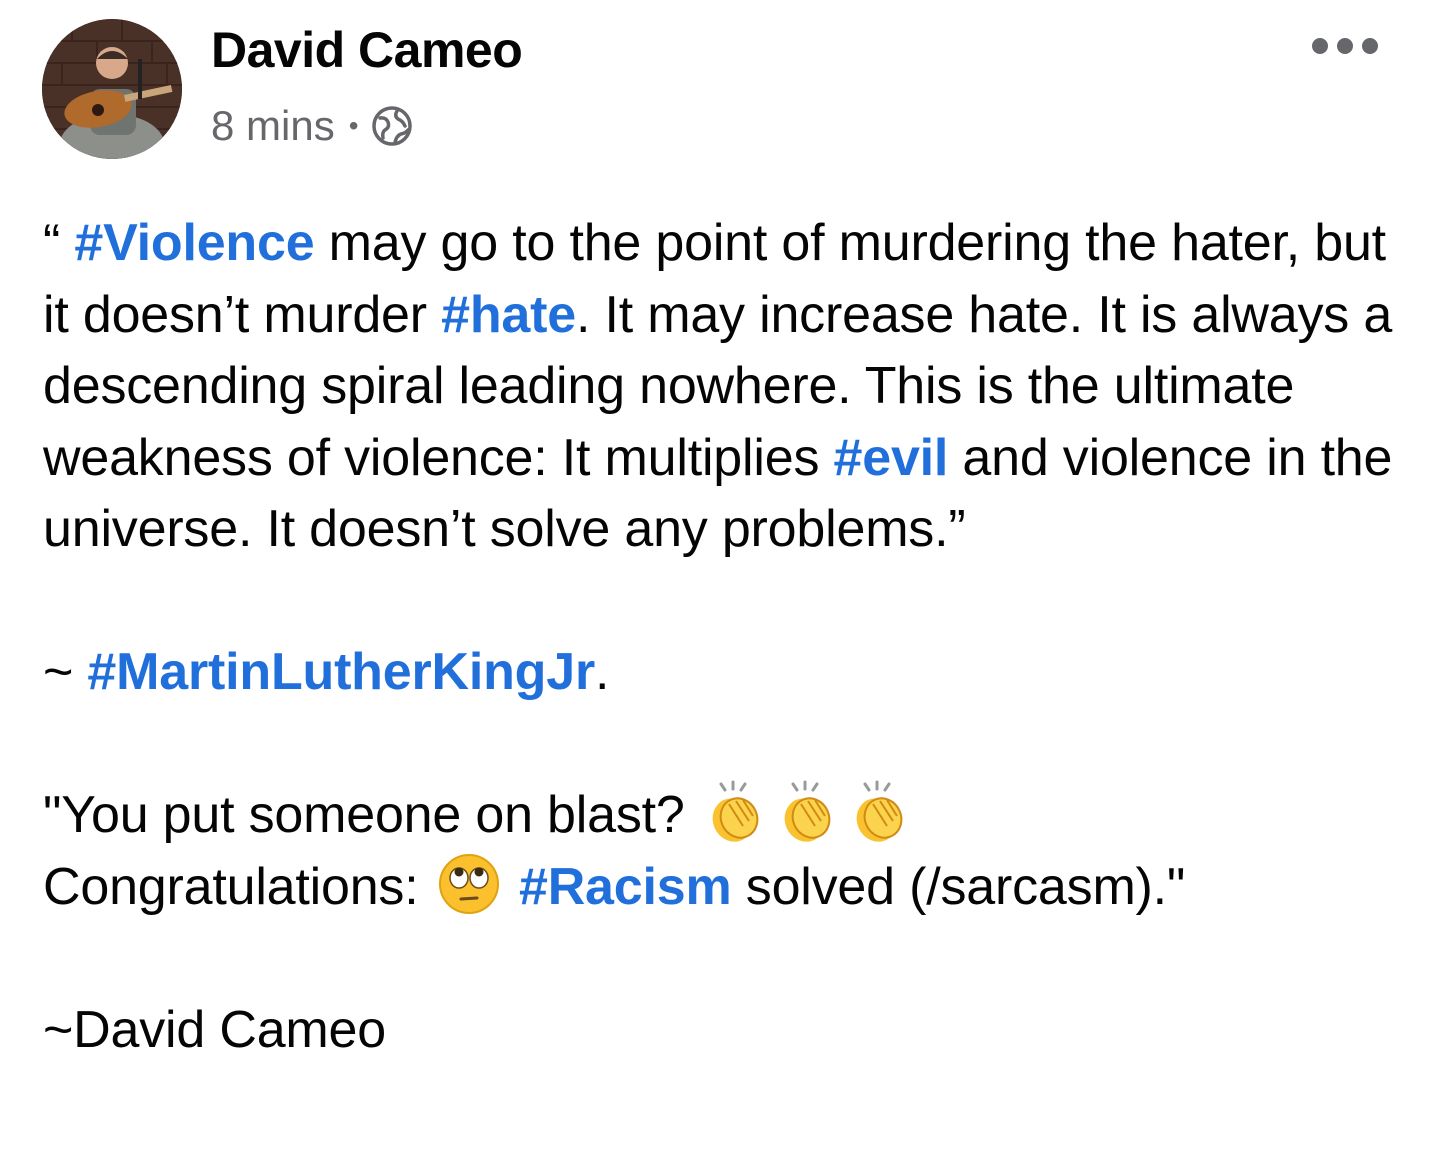  Describe the element at coordinates (371, 815) in the screenshot. I see `comment-line-1: "You put someone on blast?` at that location.